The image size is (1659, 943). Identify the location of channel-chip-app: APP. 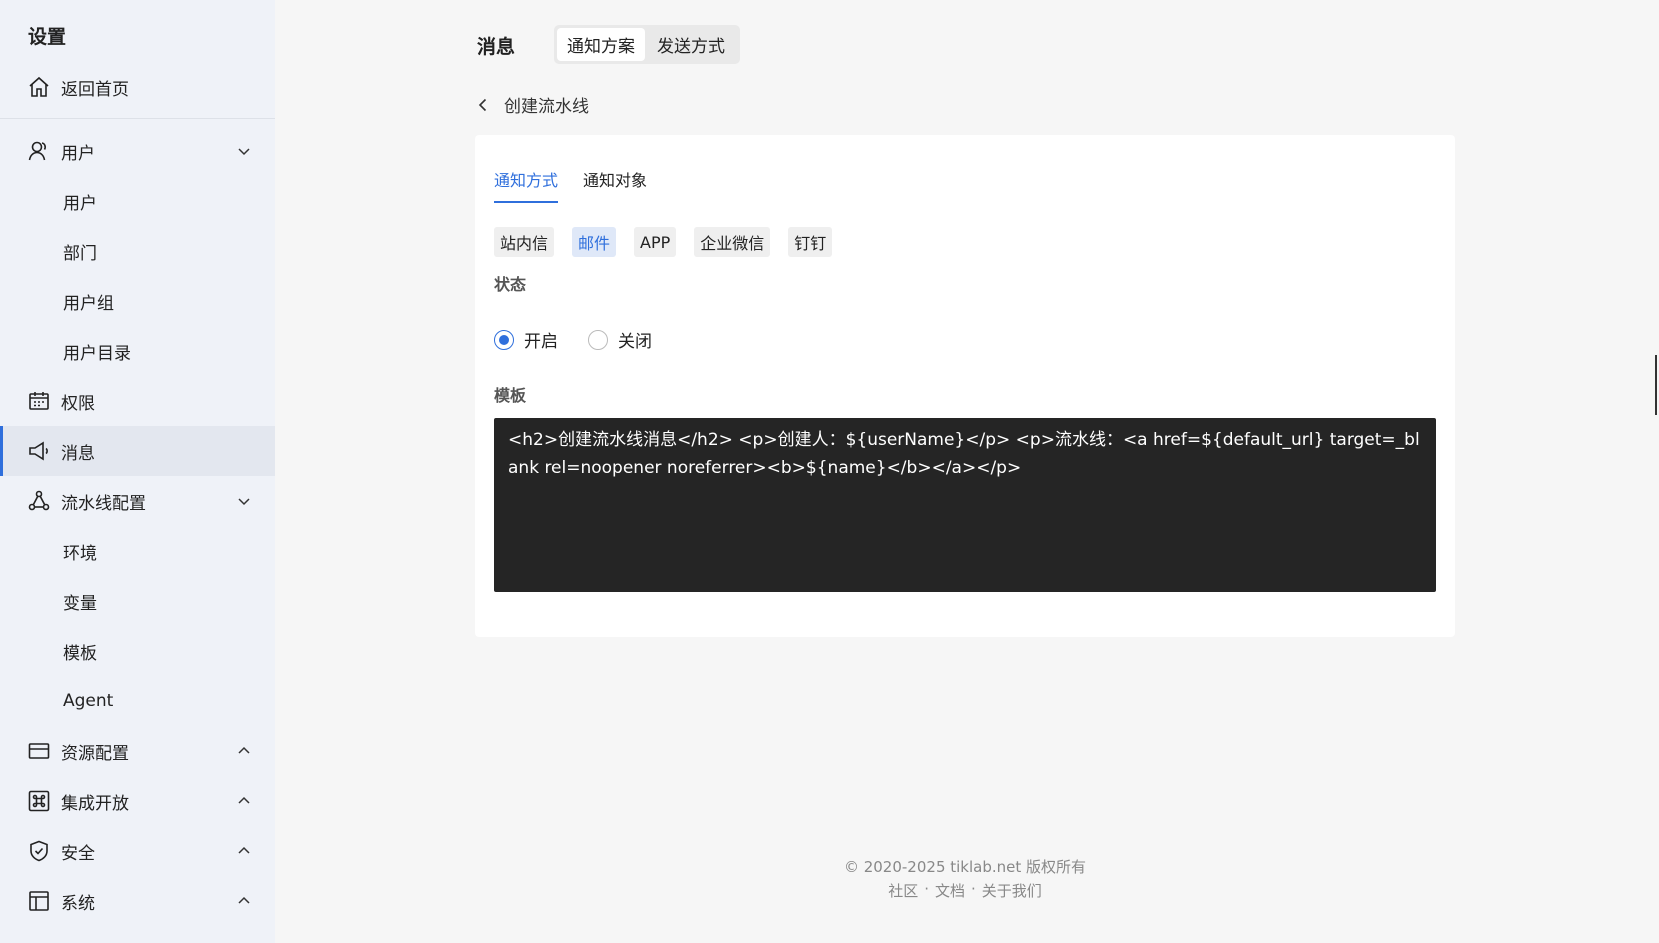
(655, 242).